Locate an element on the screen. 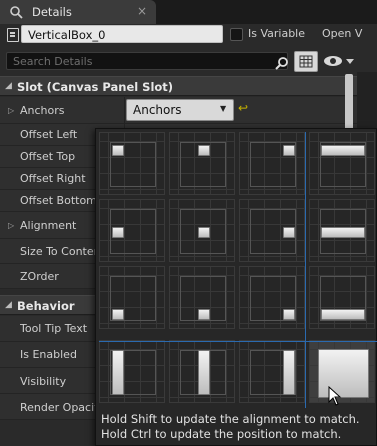 This screenshot has height=446, width=377. search-icon is located at coordinates (281, 63).